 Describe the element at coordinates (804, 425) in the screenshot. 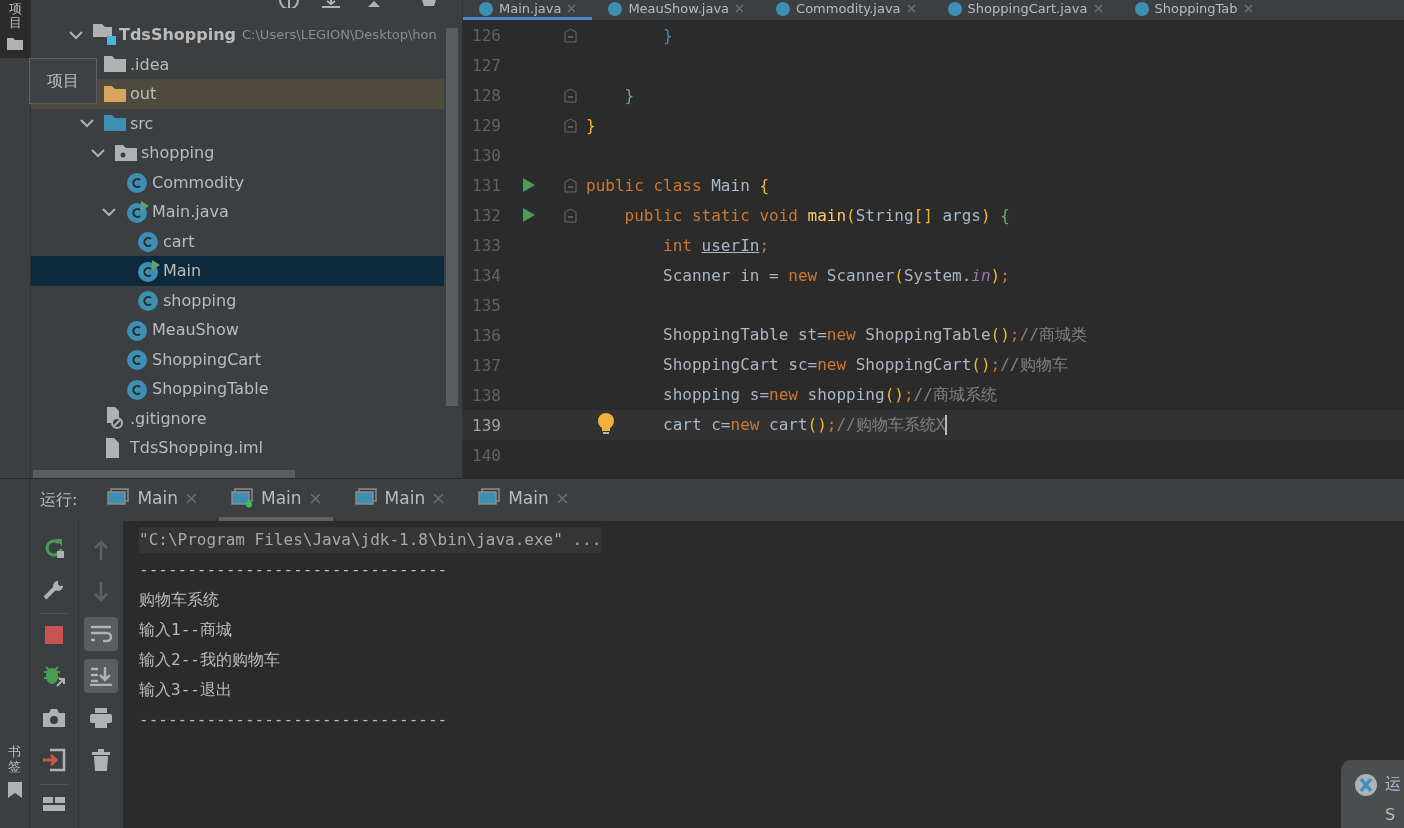

I see `code-line: cart c=new cart();//购物车系统X` at that location.